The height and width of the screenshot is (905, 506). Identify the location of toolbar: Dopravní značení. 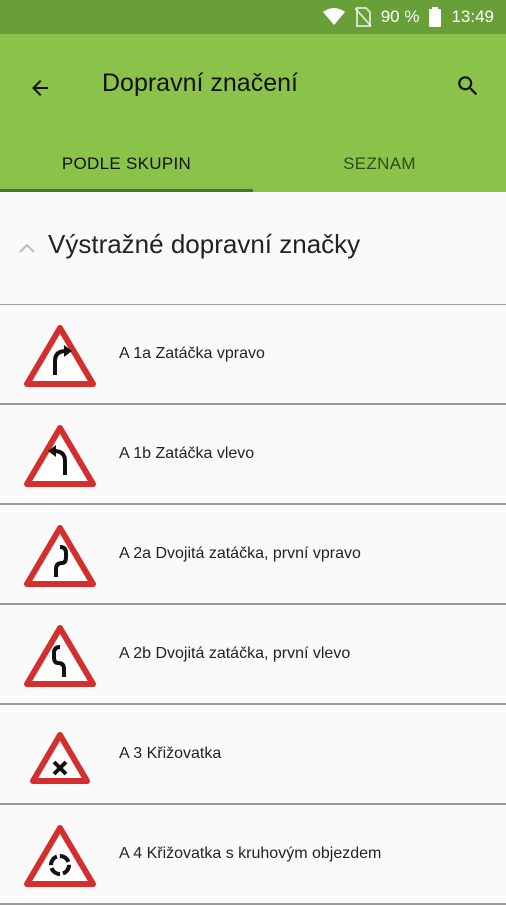
(253, 85).